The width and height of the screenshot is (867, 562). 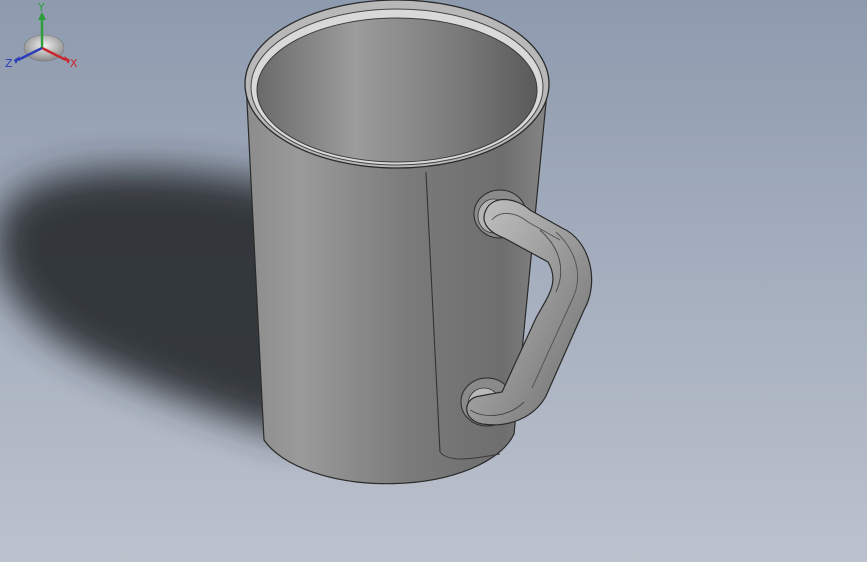 I want to click on y-axis-label: Y, so click(x=41, y=7).